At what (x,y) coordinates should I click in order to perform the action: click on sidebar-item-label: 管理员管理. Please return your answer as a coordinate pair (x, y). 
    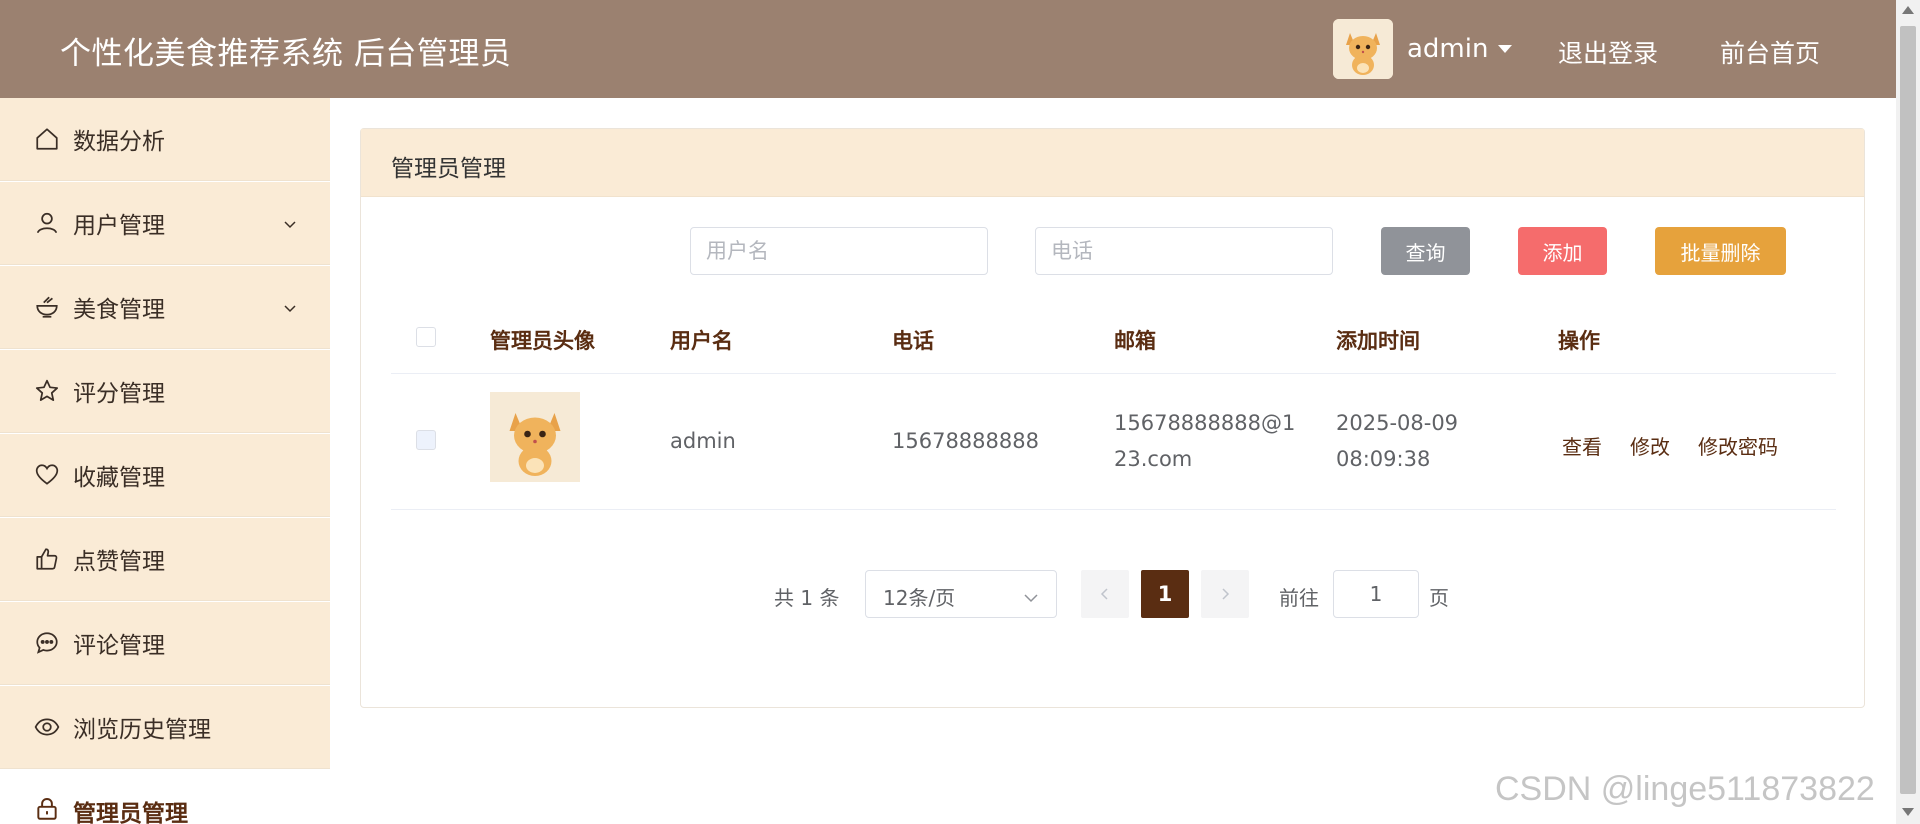
    Looking at the image, I should click on (130, 812).